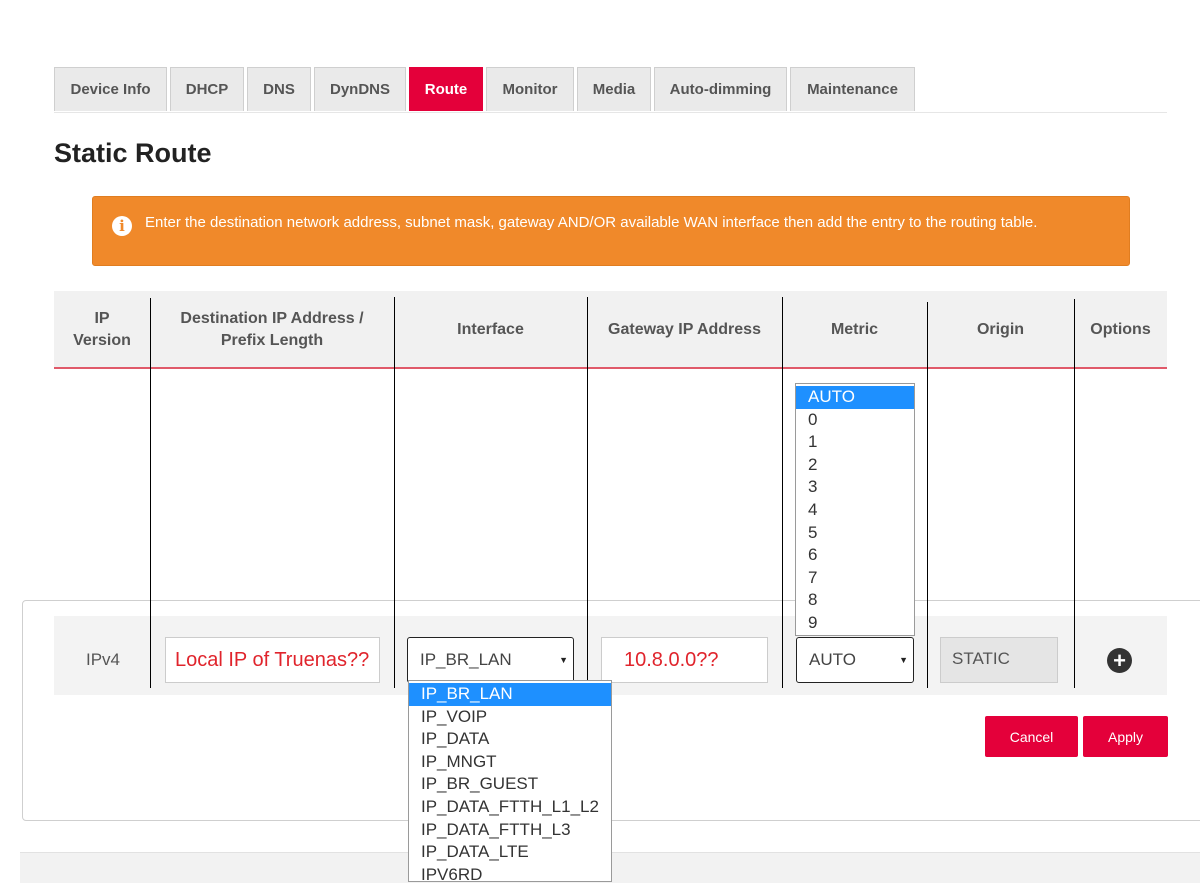  I want to click on plus-circle-icon: +, so click(1119, 660).